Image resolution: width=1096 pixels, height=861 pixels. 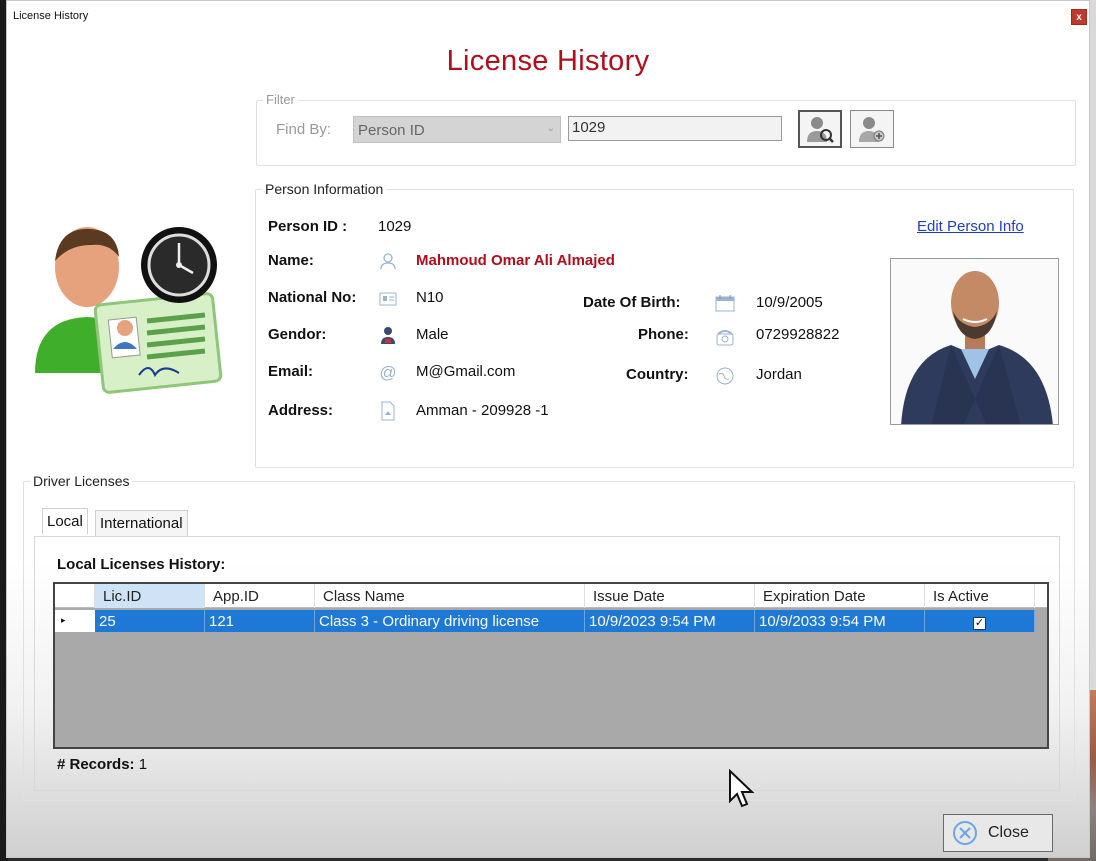 What do you see at coordinates (675, 128) in the screenshot?
I see `search-input: 1029` at bounding box center [675, 128].